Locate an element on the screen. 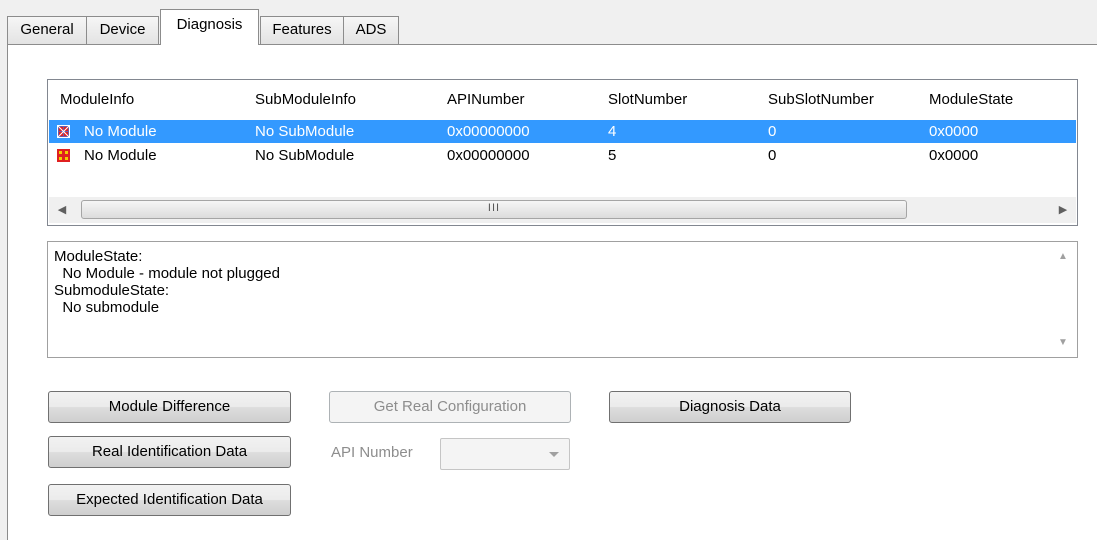  column-header-subslotnumber: SubSlotNumber is located at coordinates (821, 100).